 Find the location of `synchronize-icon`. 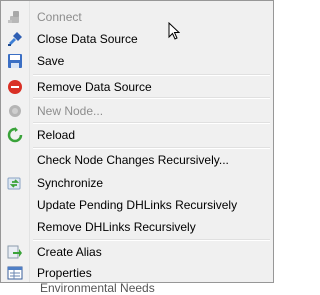

synchronize-icon is located at coordinates (15, 183).